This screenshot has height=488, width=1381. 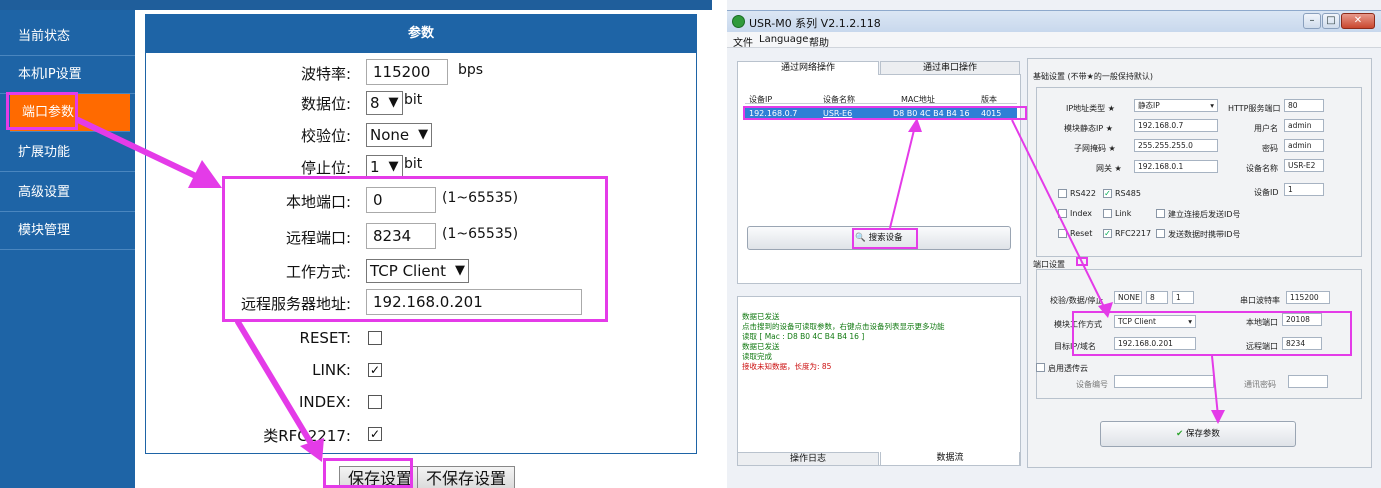 I want to click on rfc2217-label: 类RFC2217:, so click(x=307, y=436).